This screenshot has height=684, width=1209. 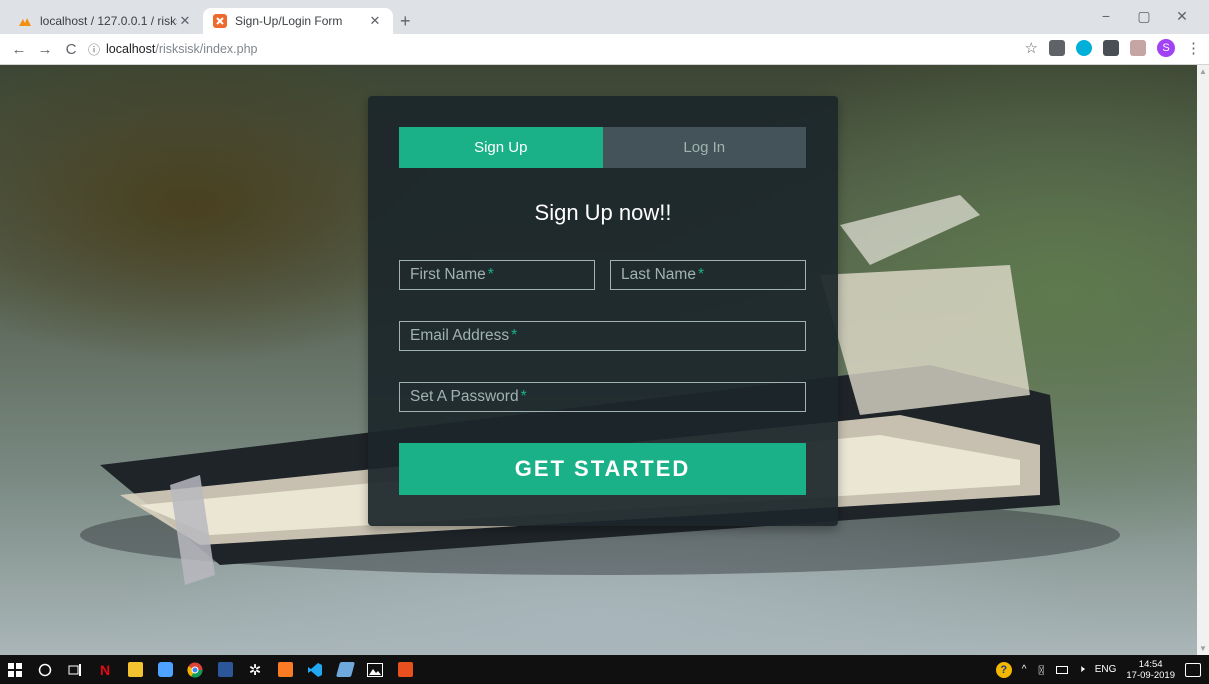 I want to click on email-field: Email Address *, so click(x=602, y=336).